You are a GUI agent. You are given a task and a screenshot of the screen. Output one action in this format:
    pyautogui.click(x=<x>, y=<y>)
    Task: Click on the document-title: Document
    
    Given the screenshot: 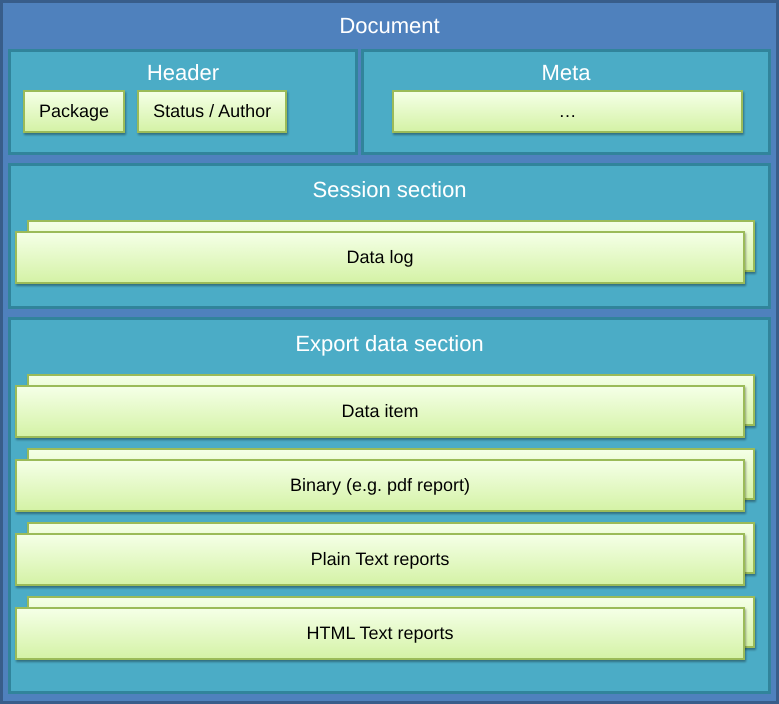 What is the action you would take?
    pyautogui.click(x=389, y=26)
    